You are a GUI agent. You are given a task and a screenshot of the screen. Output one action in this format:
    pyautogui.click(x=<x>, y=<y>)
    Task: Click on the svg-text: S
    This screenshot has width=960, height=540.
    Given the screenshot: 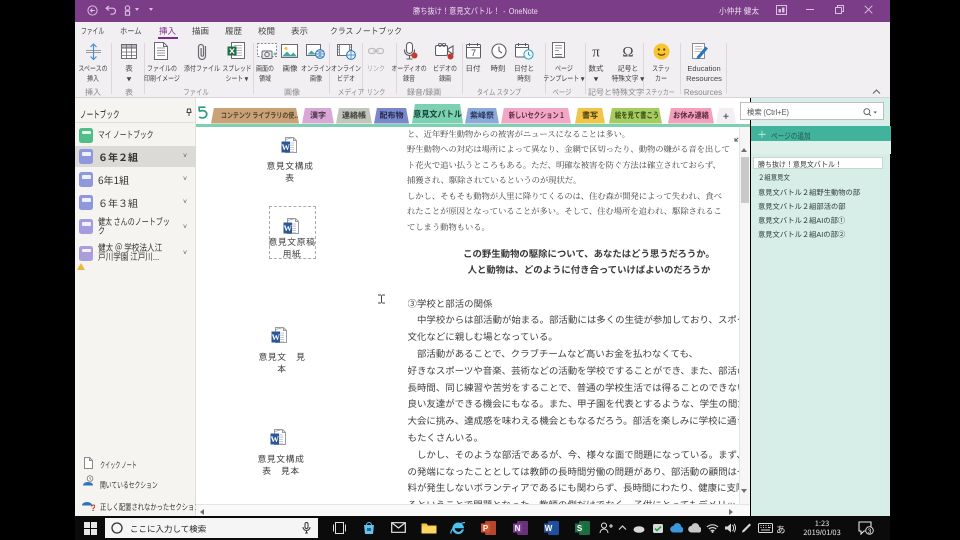 What is the action you would take?
    pyautogui.click(x=580, y=528)
    